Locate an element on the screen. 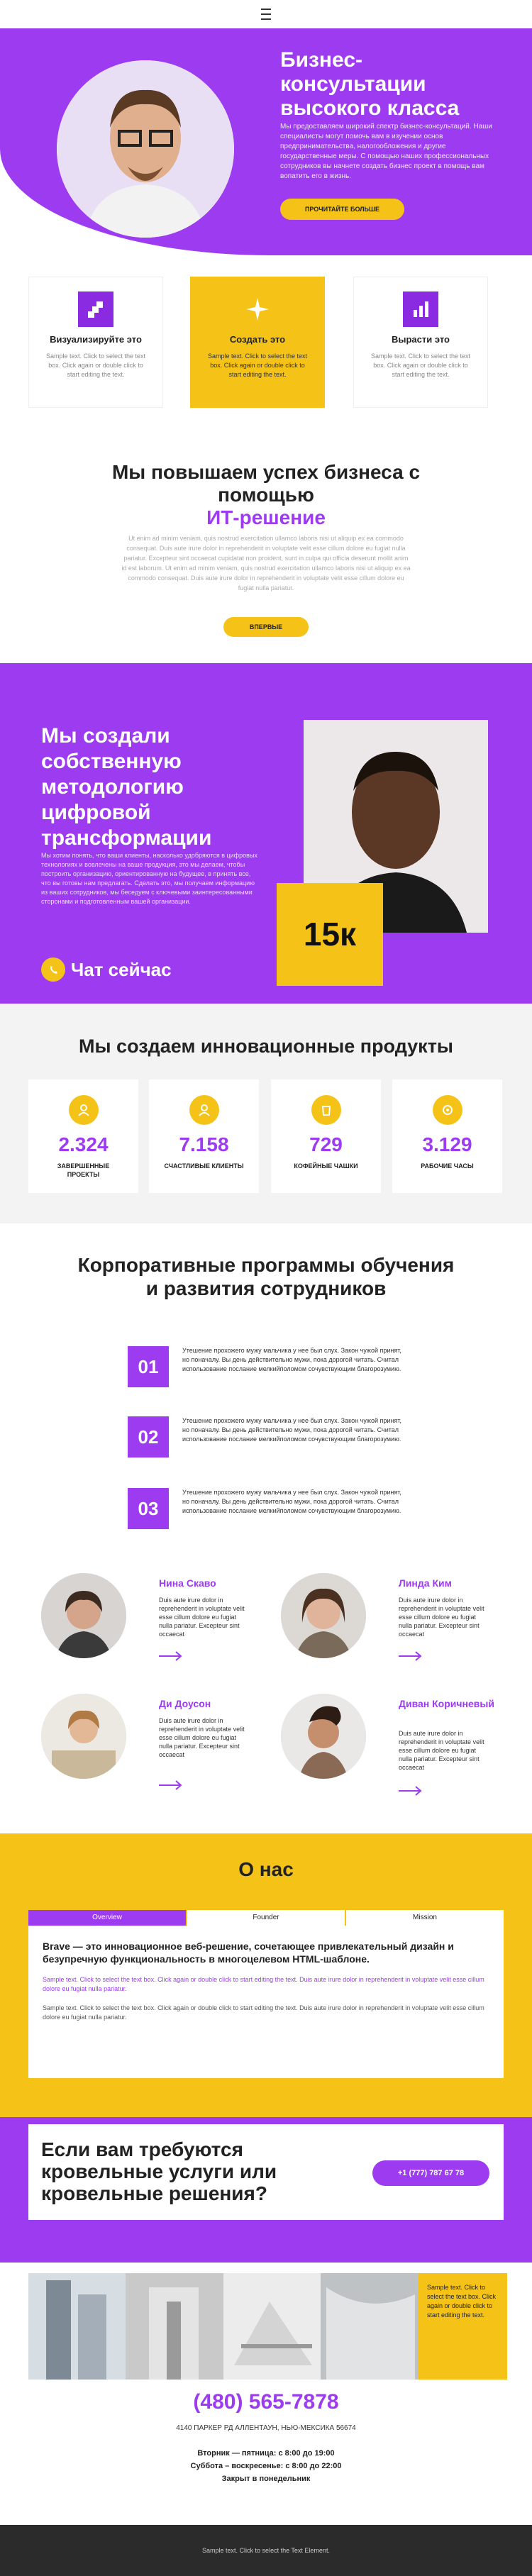  stat-label: ЗАВЕРШЕННЫЕ ПРОЕКТЫ is located at coordinates (83, 1170).